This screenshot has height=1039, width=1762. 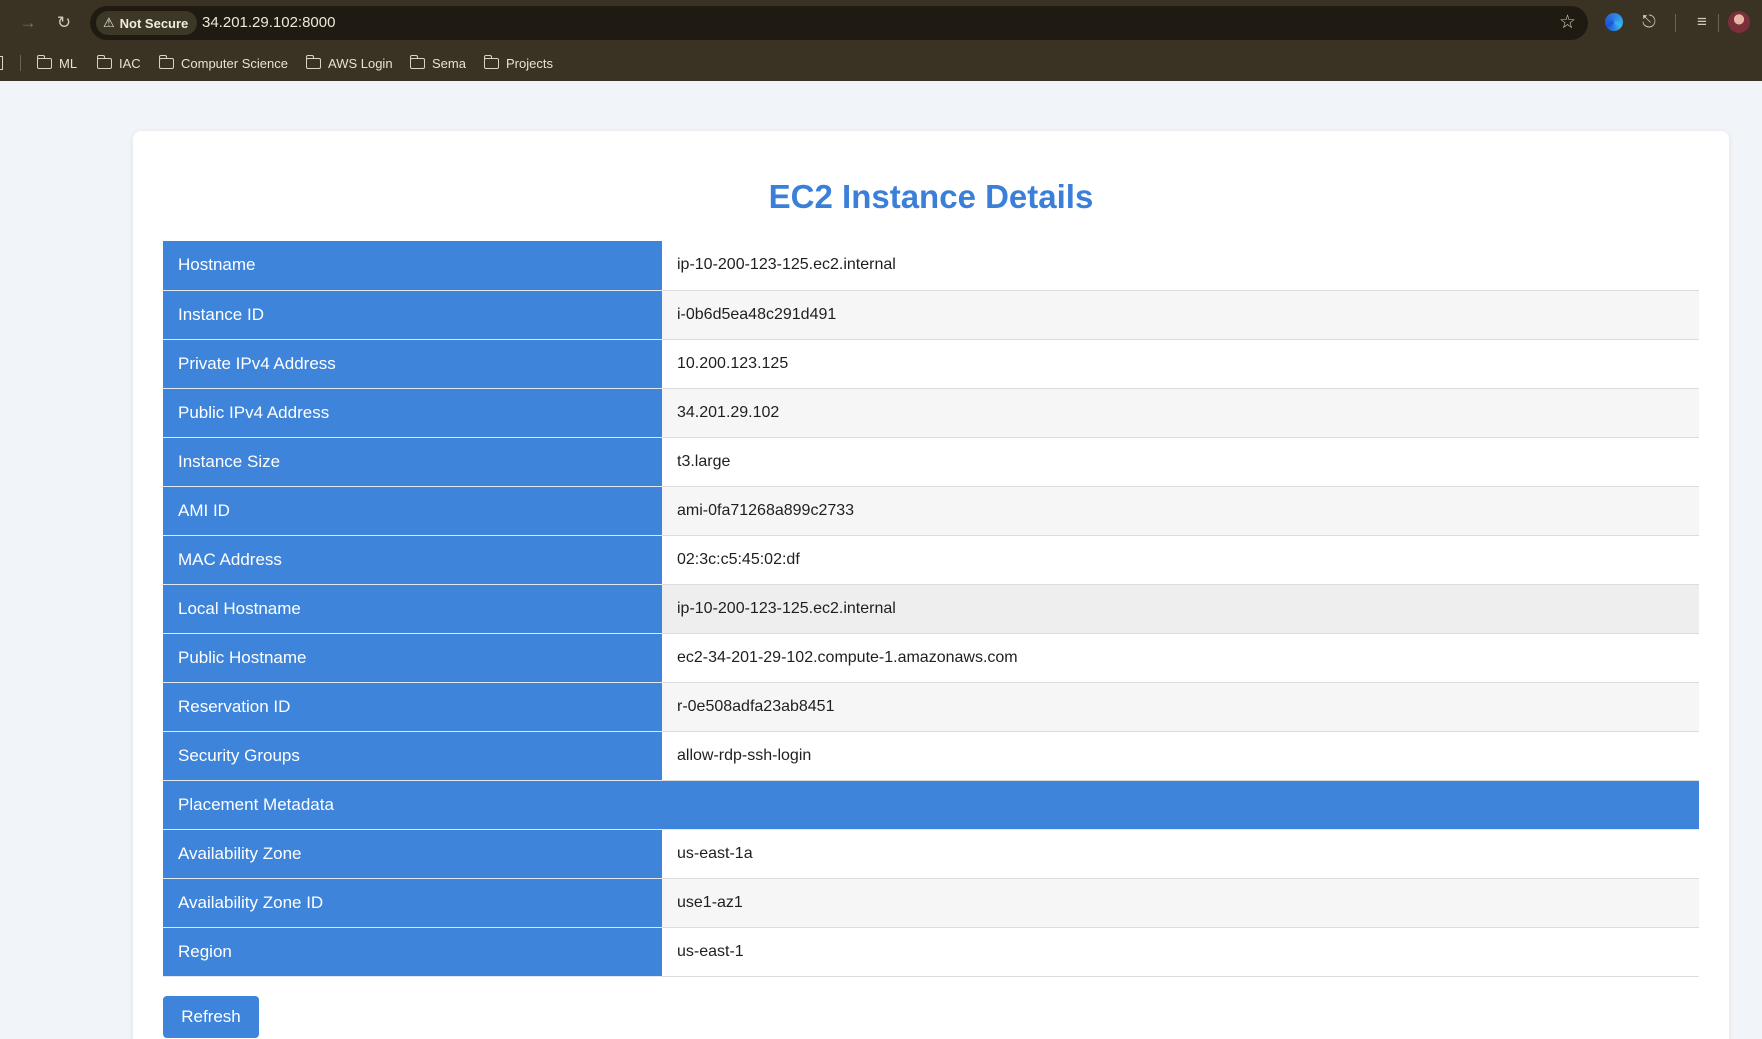 What do you see at coordinates (449, 63) in the screenshot?
I see `bookmark-label: Sema` at bounding box center [449, 63].